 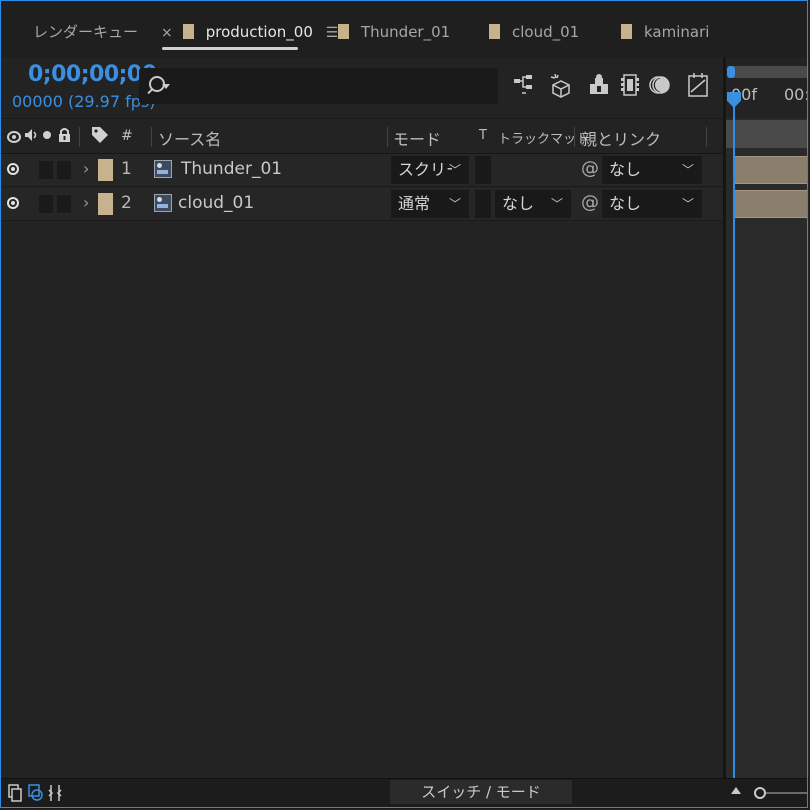 What do you see at coordinates (362, 204) in the screenshot?
I see `layer-row: › 2 cloud_01 通常 ﹀ なし ﹀ @ なし ﹀` at bounding box center [362, 204].